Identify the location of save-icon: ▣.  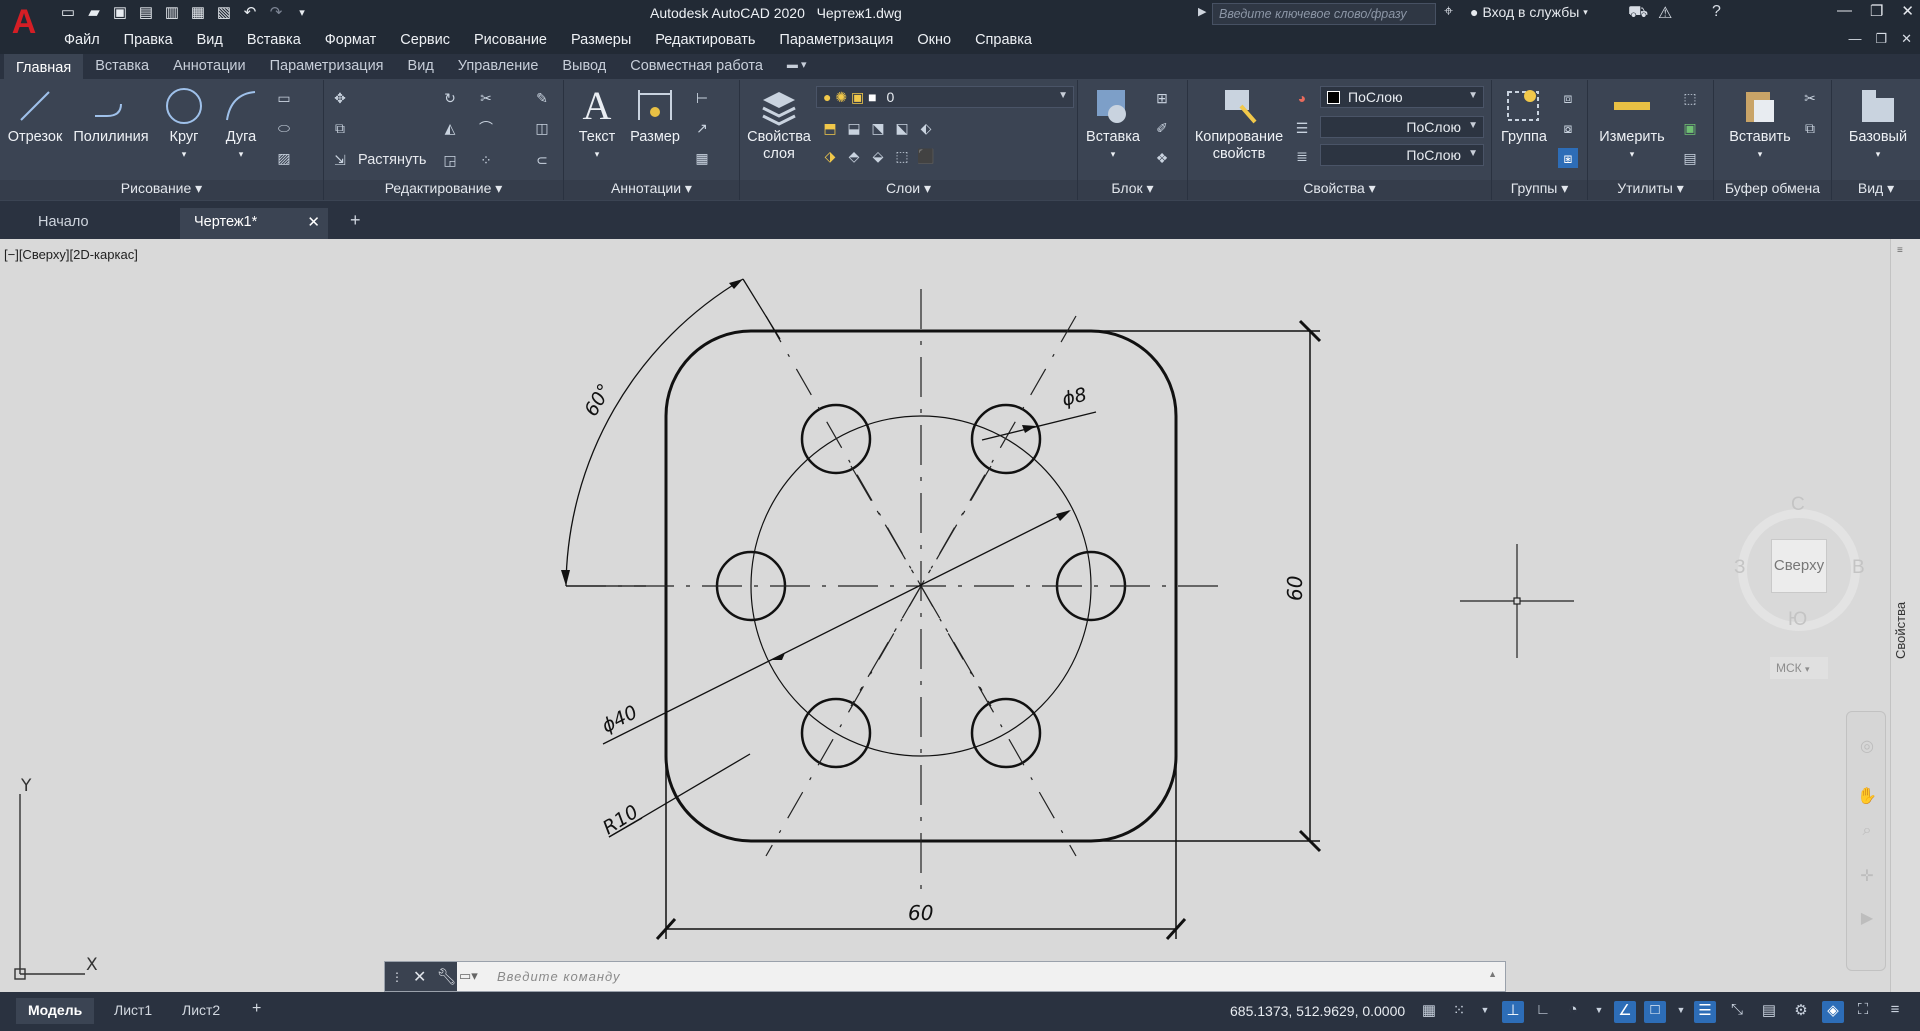
(120, 12).